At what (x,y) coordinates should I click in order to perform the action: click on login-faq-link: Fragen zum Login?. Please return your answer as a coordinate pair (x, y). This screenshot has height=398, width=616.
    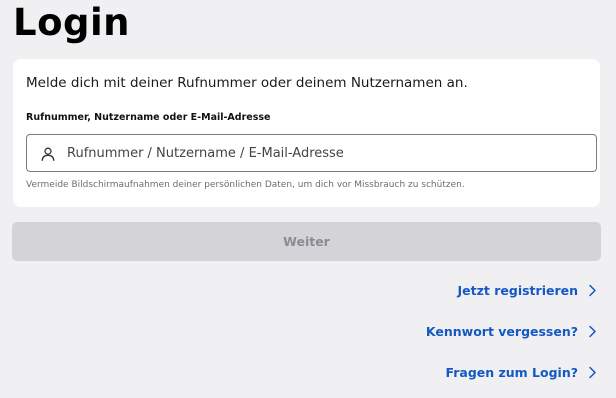
    Looking at the image, I should click on (521, 372).